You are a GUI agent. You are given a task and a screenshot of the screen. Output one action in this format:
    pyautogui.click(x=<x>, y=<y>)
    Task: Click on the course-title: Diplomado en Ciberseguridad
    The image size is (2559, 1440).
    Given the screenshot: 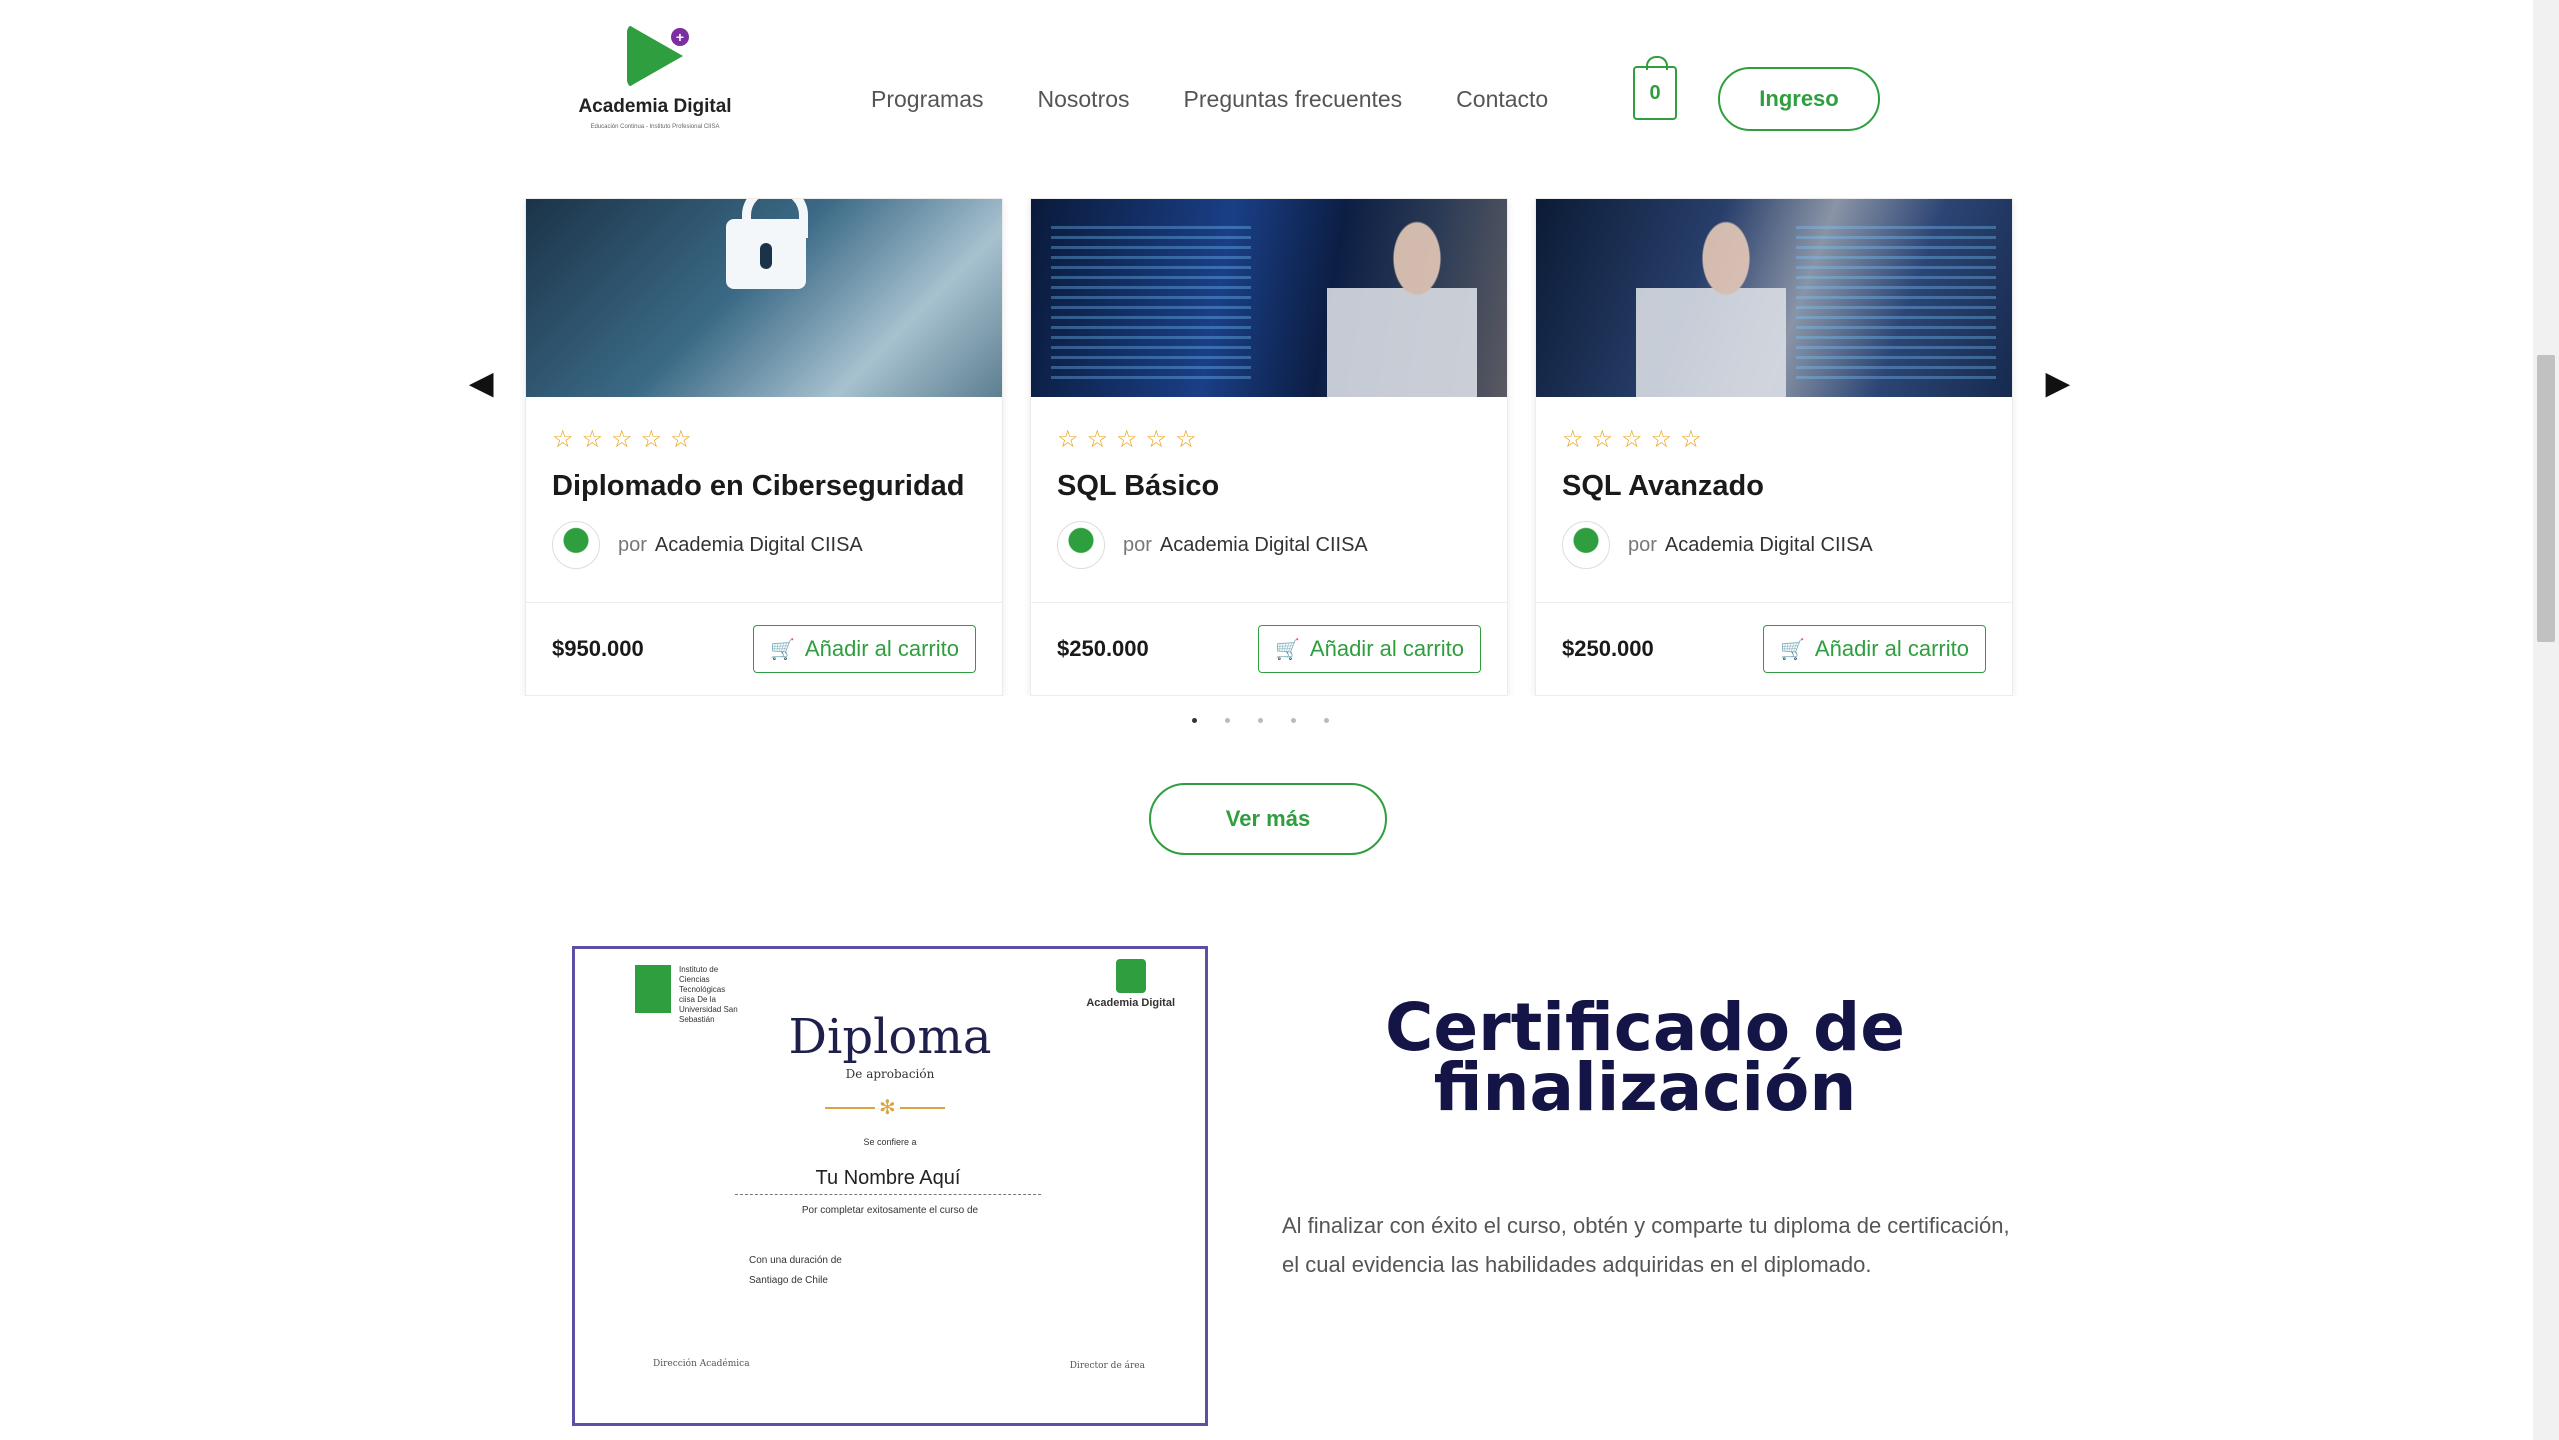 What is the action you would take?
    pyautogui.click(x=764, y=486)
    